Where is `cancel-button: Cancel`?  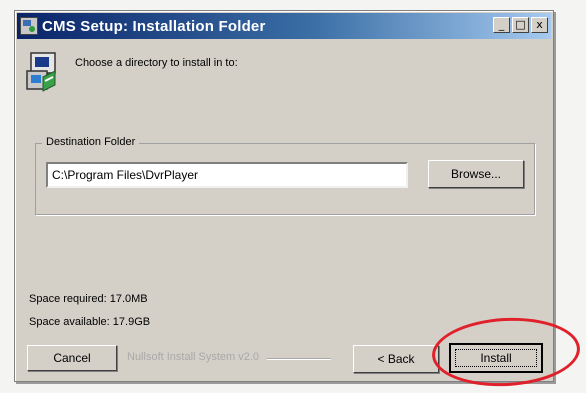 cancel-button: Cancel is located at coordinates (72, 358).